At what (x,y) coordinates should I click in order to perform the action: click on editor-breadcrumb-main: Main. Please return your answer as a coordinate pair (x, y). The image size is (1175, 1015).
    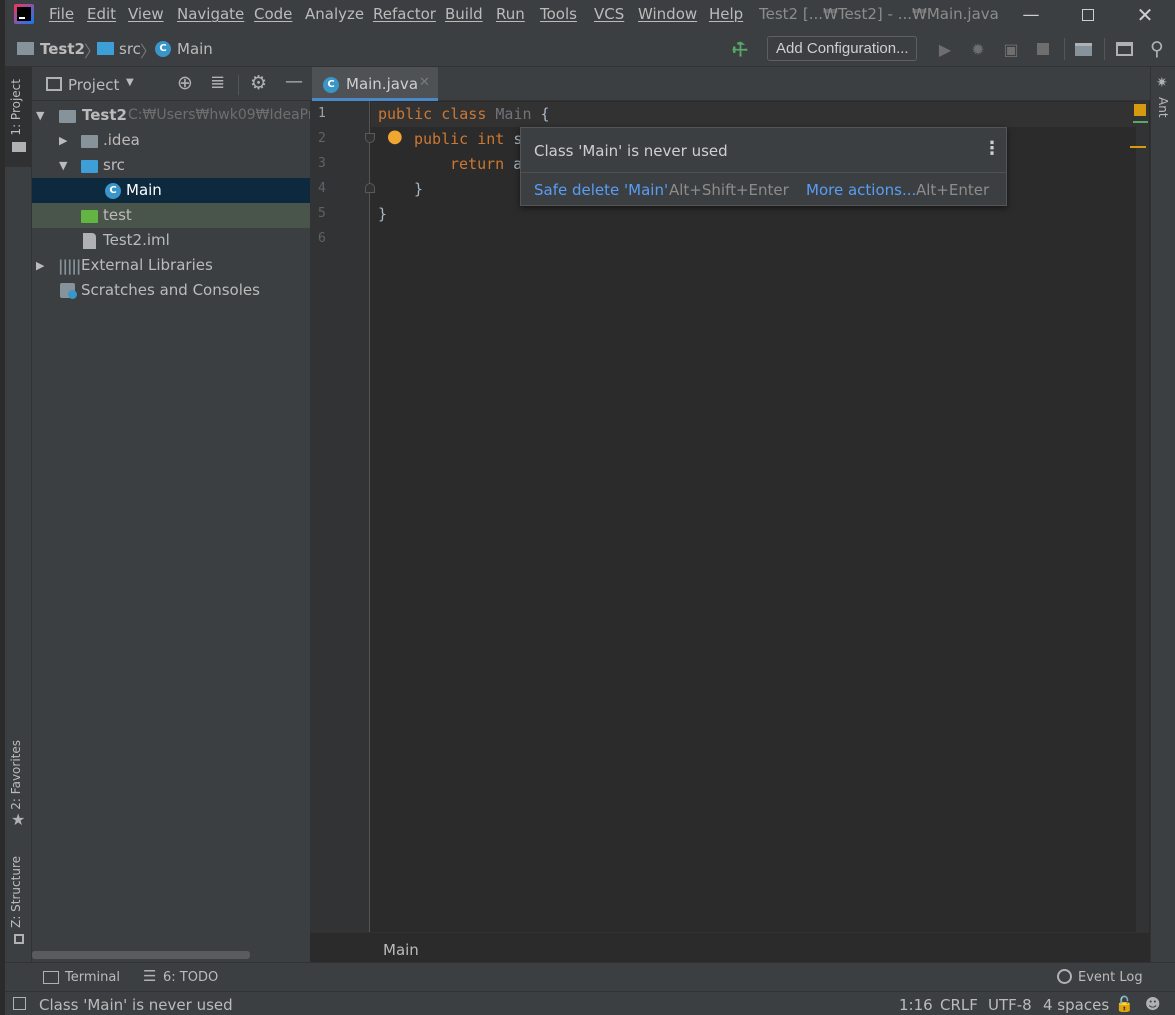
    Looking at the image, I should click on (401, 950).